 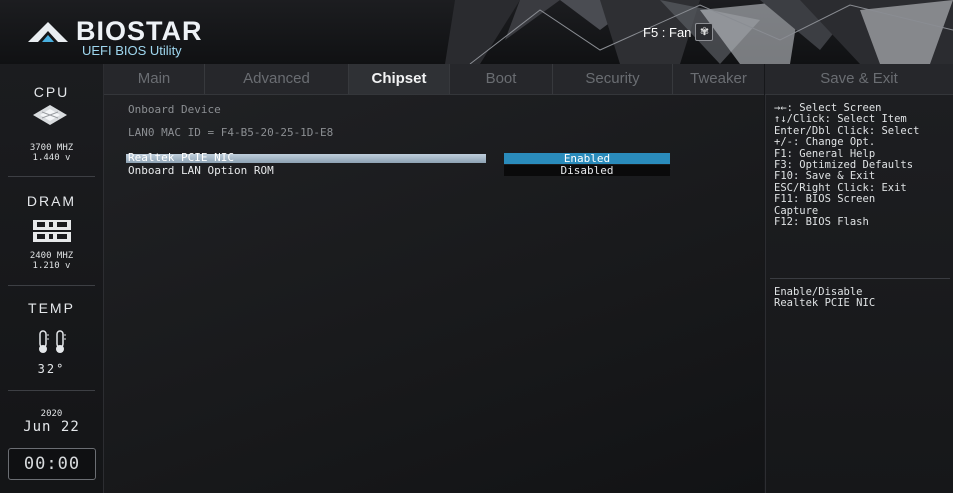 I want to click on cpu-info: CPU, so click(x=51, y=92).